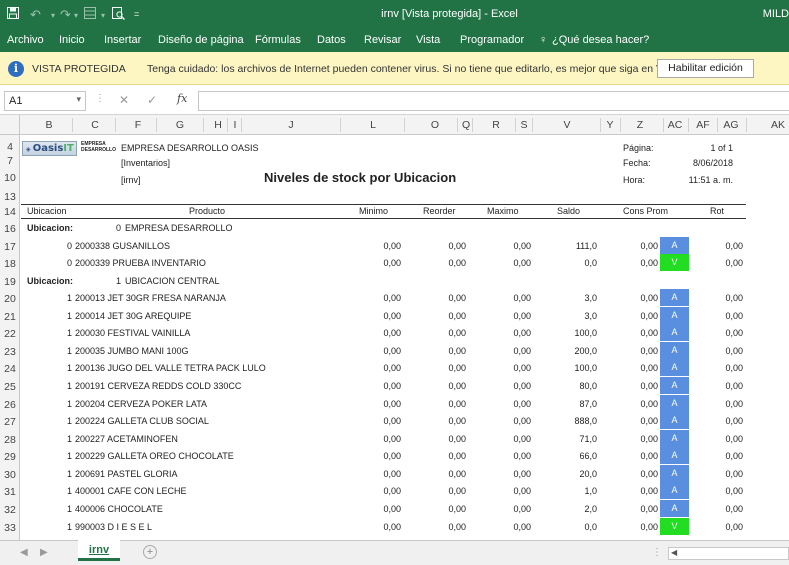 Image resolution: width=789 pixels, height=565 pixels. Describe the element at coordinates (278, 40) in the screenshot. I see `tab-formulas: Fórmulas` at that location.